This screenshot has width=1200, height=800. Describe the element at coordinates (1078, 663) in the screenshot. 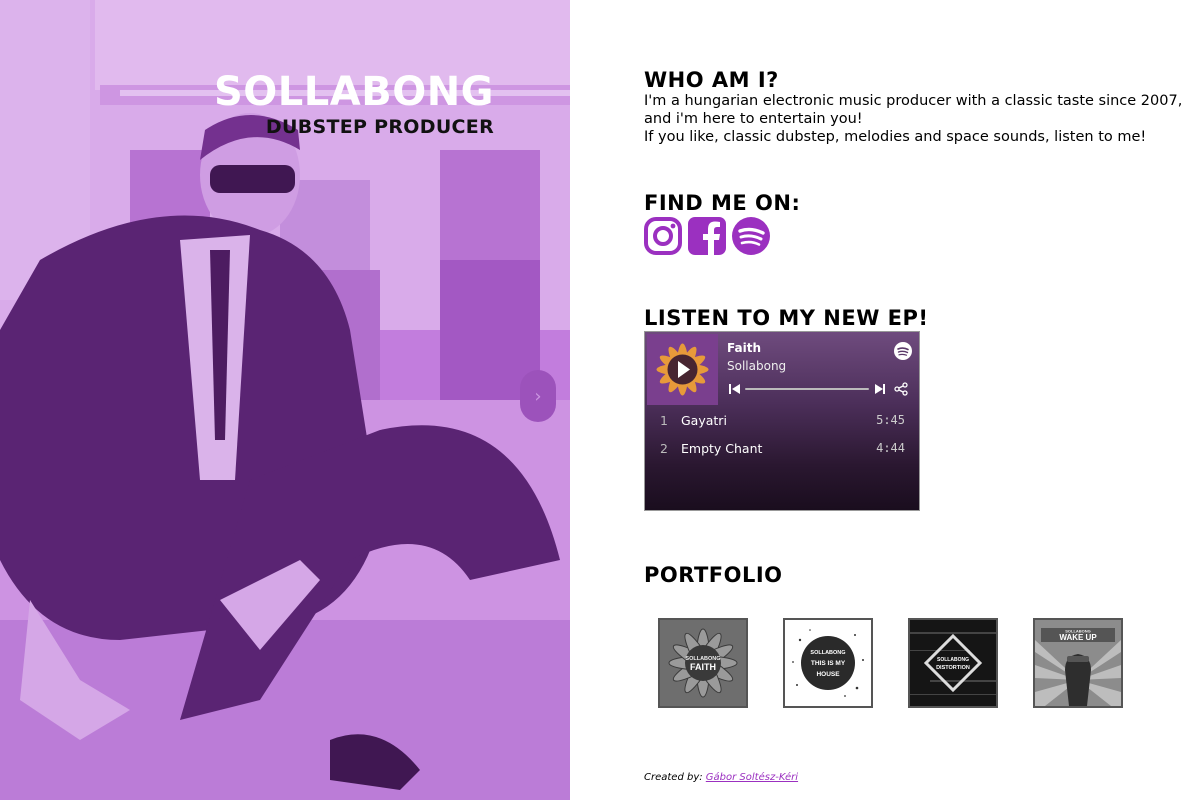

I see `portfolio-item-wake-up: SOLLABONG WAKE UP` at that location.